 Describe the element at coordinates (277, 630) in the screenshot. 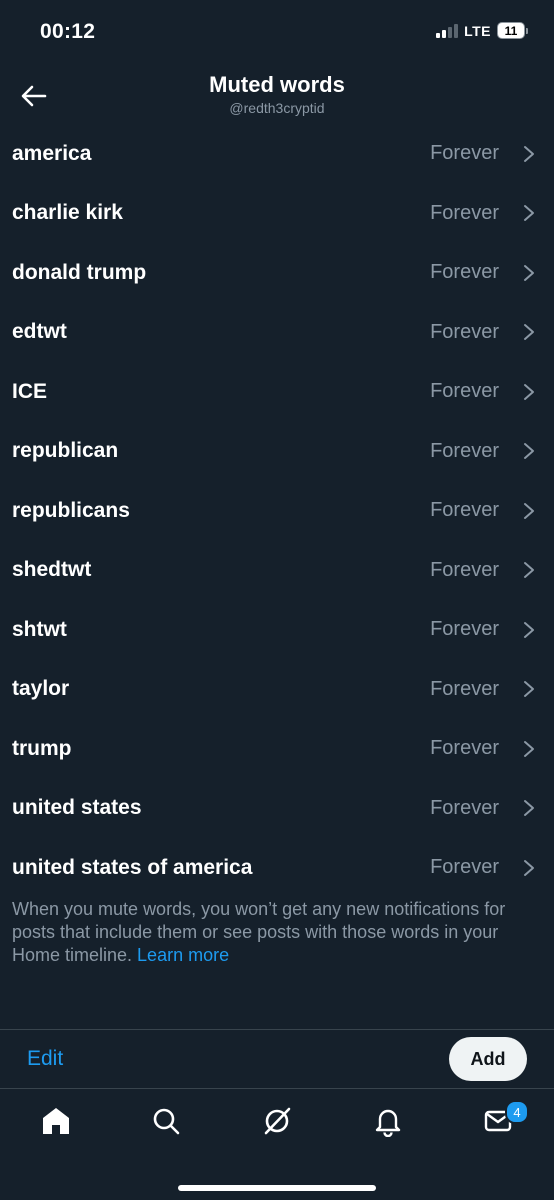

I see `muted-word-row: shtwt Forever` at that location.